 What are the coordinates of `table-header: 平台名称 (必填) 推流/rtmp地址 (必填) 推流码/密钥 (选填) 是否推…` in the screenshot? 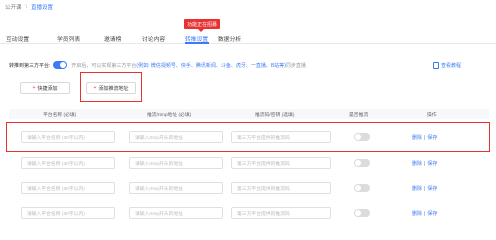 It's located at (249, 114).